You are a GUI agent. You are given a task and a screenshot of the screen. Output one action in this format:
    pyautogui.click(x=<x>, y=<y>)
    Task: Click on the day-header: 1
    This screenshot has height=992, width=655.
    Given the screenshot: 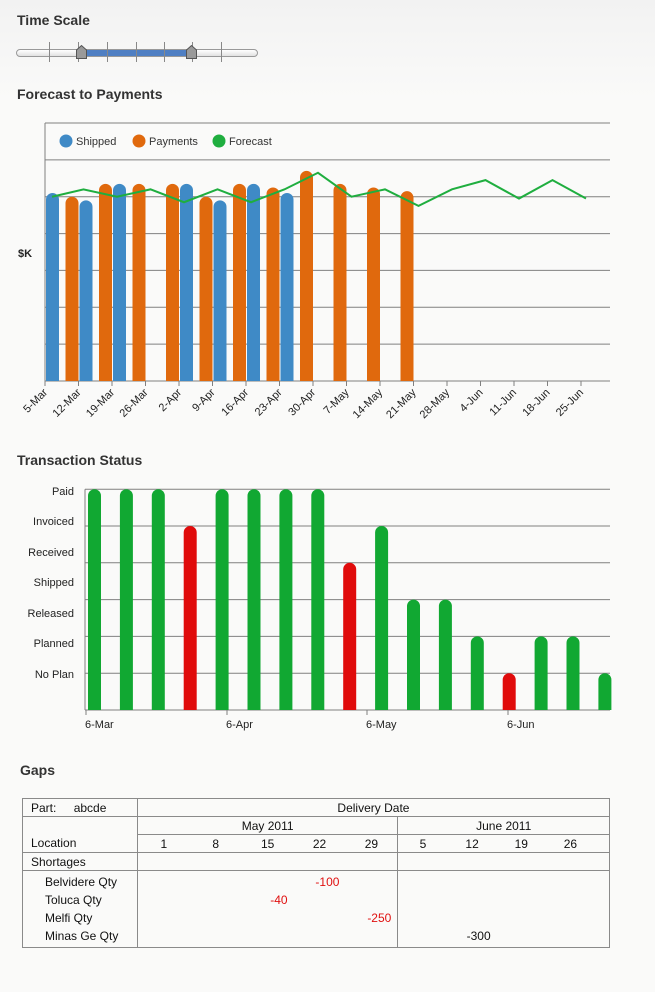 What is the action you would take?
    pyautogui.click(x=164, y=843)
    